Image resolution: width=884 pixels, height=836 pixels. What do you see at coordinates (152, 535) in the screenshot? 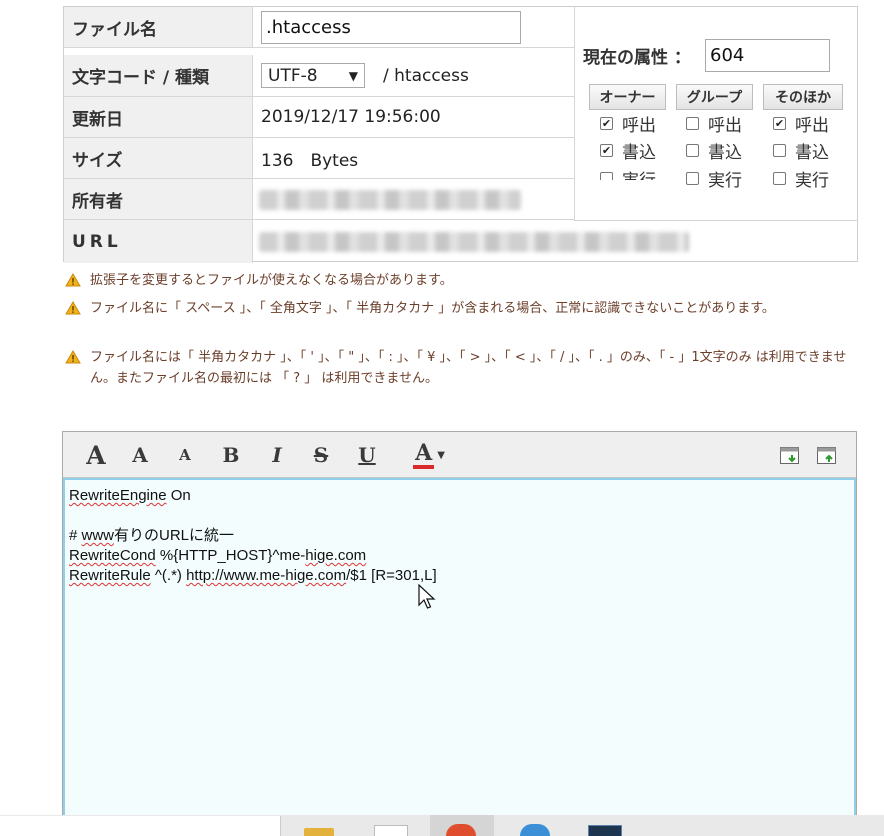
I see `code-line: # www有りのURLに統一` at bounding box center [152, 535].